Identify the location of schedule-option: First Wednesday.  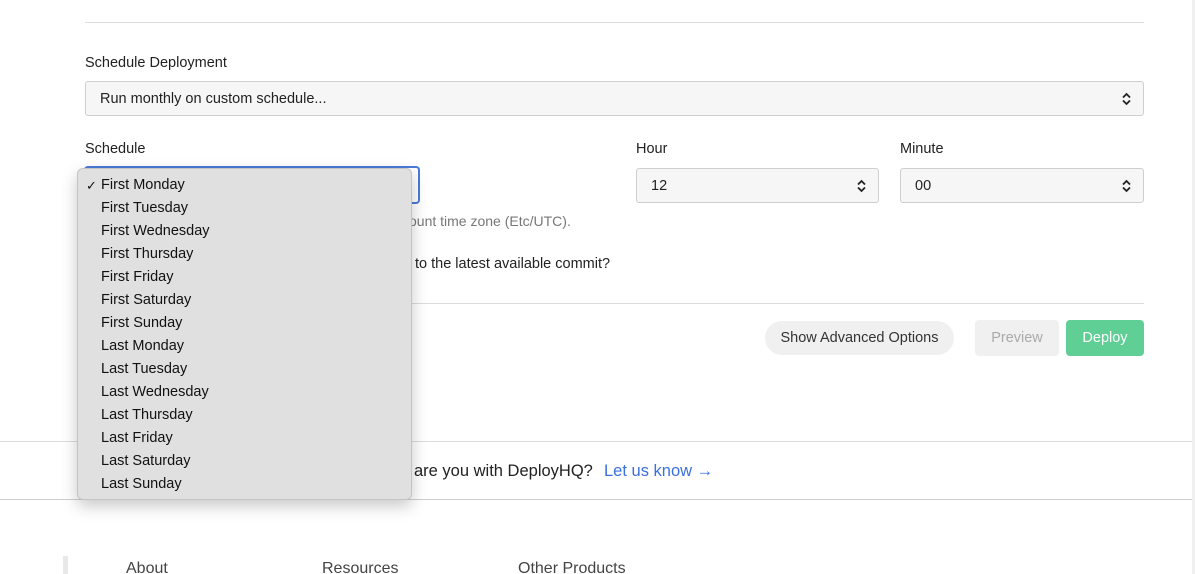
(244, 231).